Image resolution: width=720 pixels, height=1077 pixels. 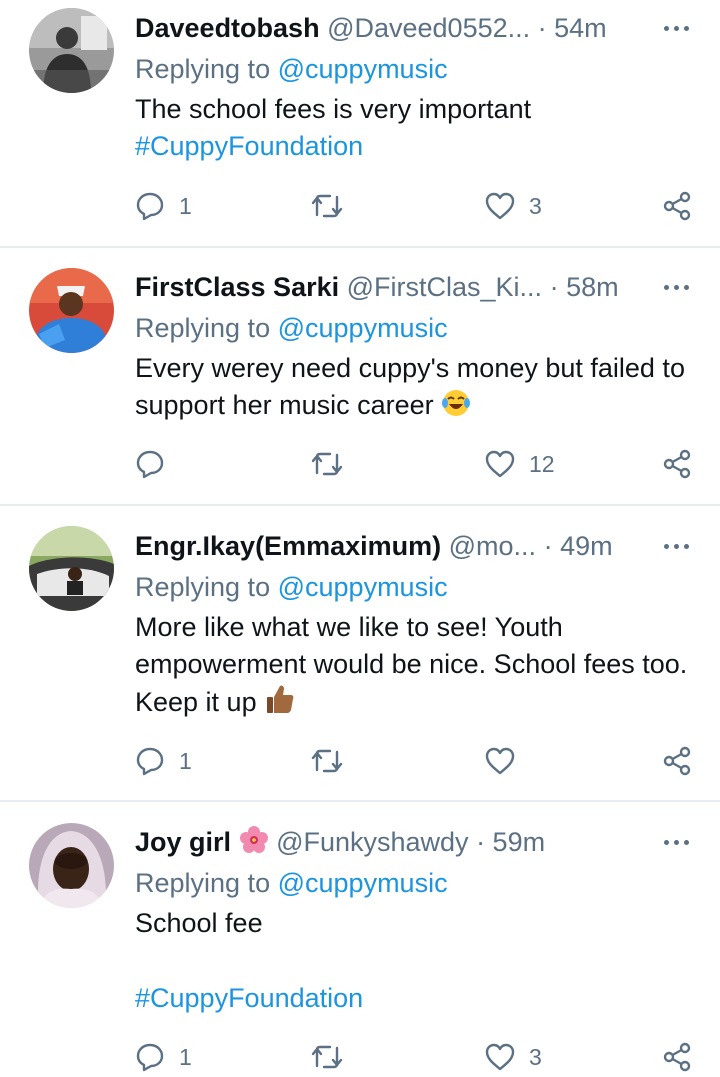 What do you see at coordinates (254, 842) in the screenshot?
I see `hibiscus-icon` at bounding box center [254, 842].